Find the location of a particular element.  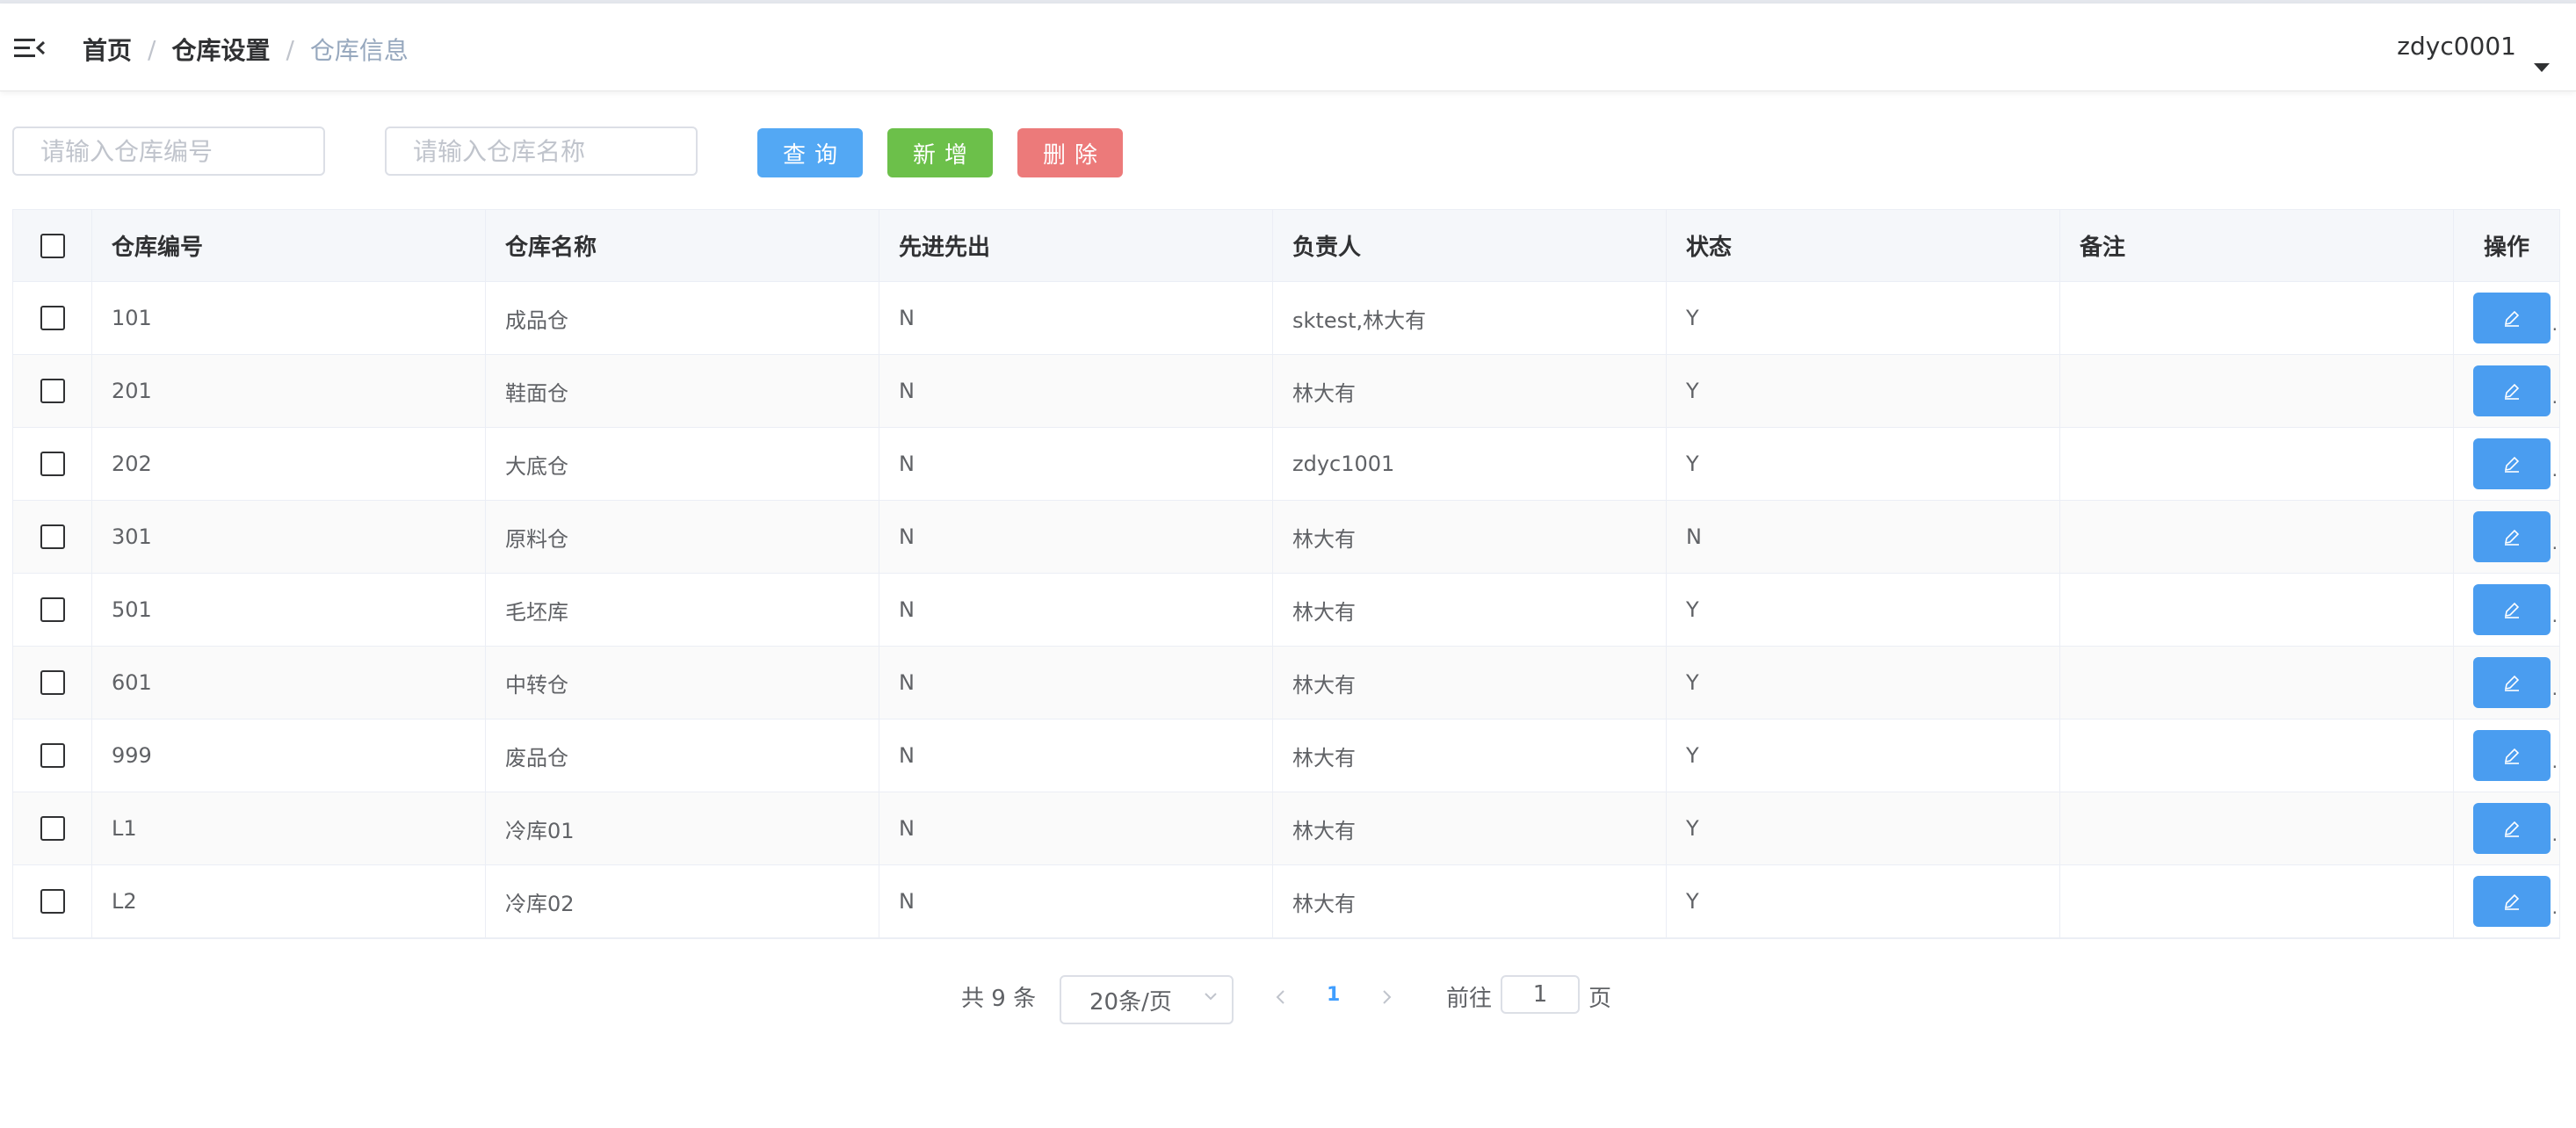

column-header: 负责人 is located at coordinates (1470, 246).